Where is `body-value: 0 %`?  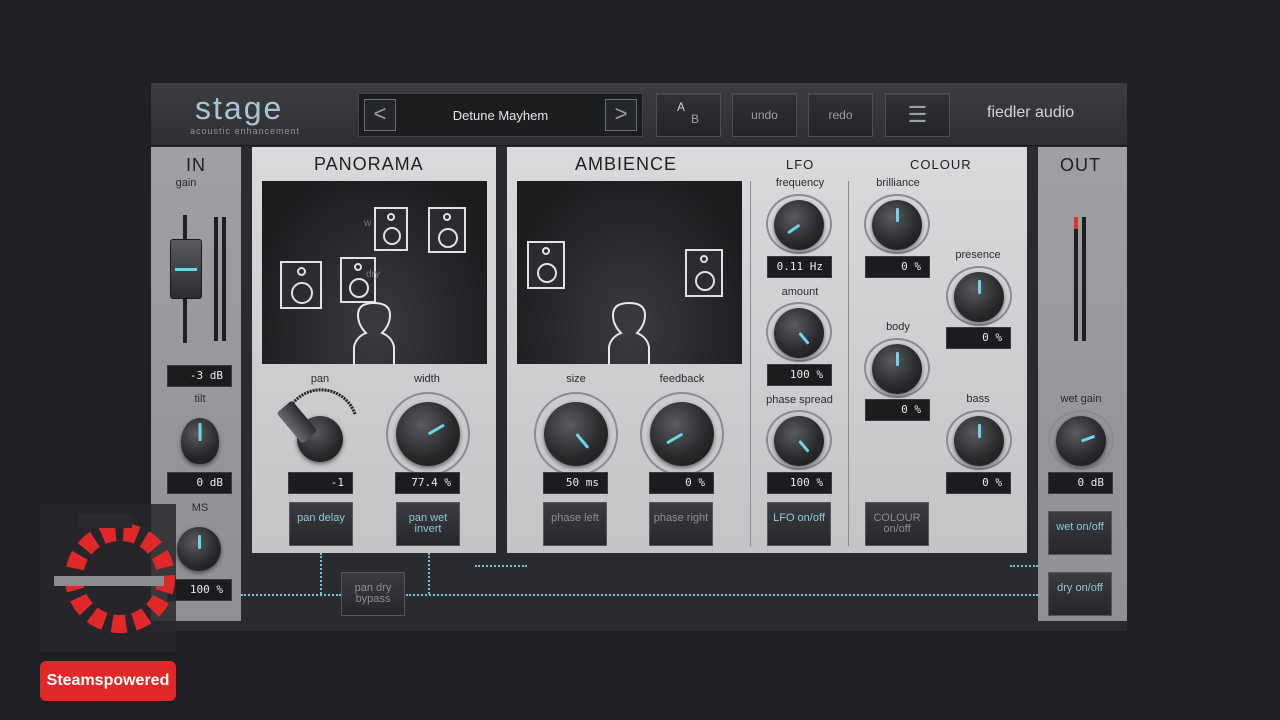
body-value: 0 % is located at coordinates (897, 410).